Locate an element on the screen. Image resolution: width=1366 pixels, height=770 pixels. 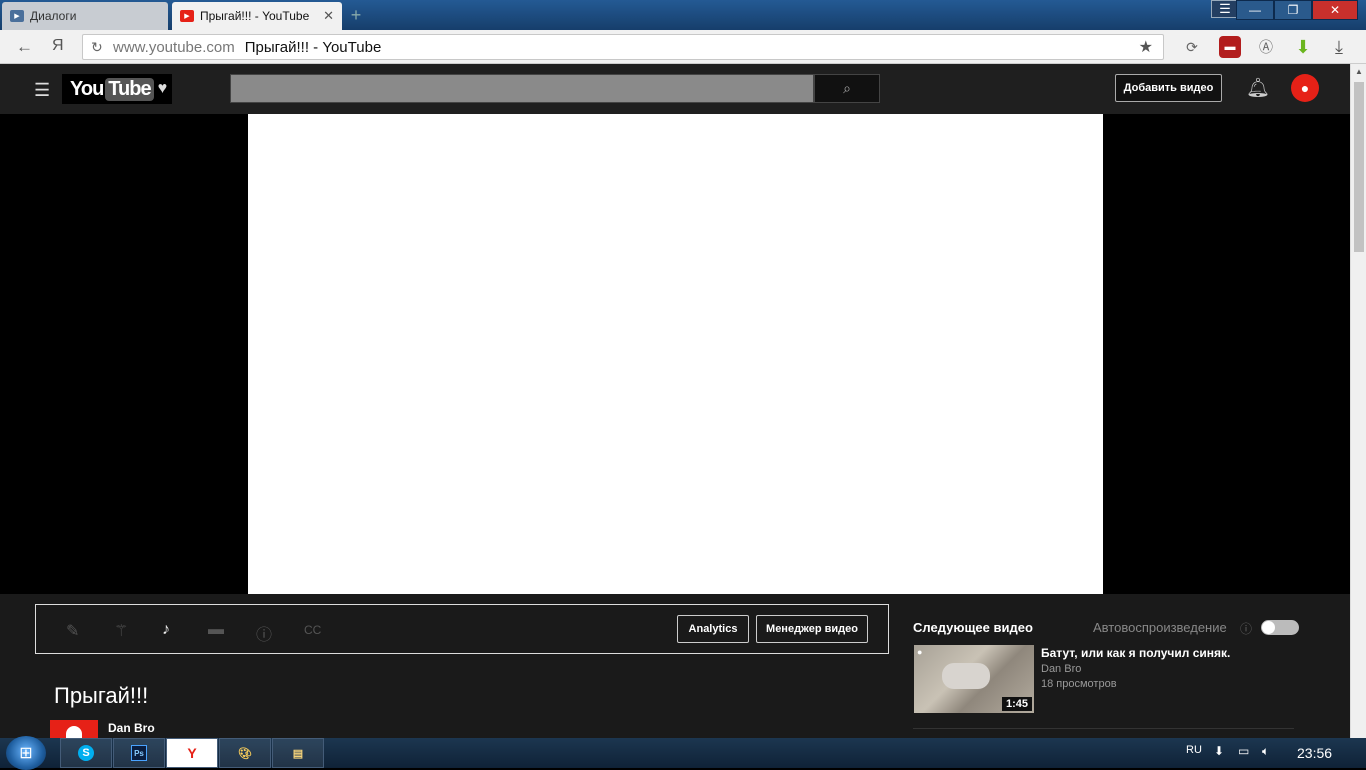
youtube-logo: You Tube ♥ is located at coordinates (117, 89).